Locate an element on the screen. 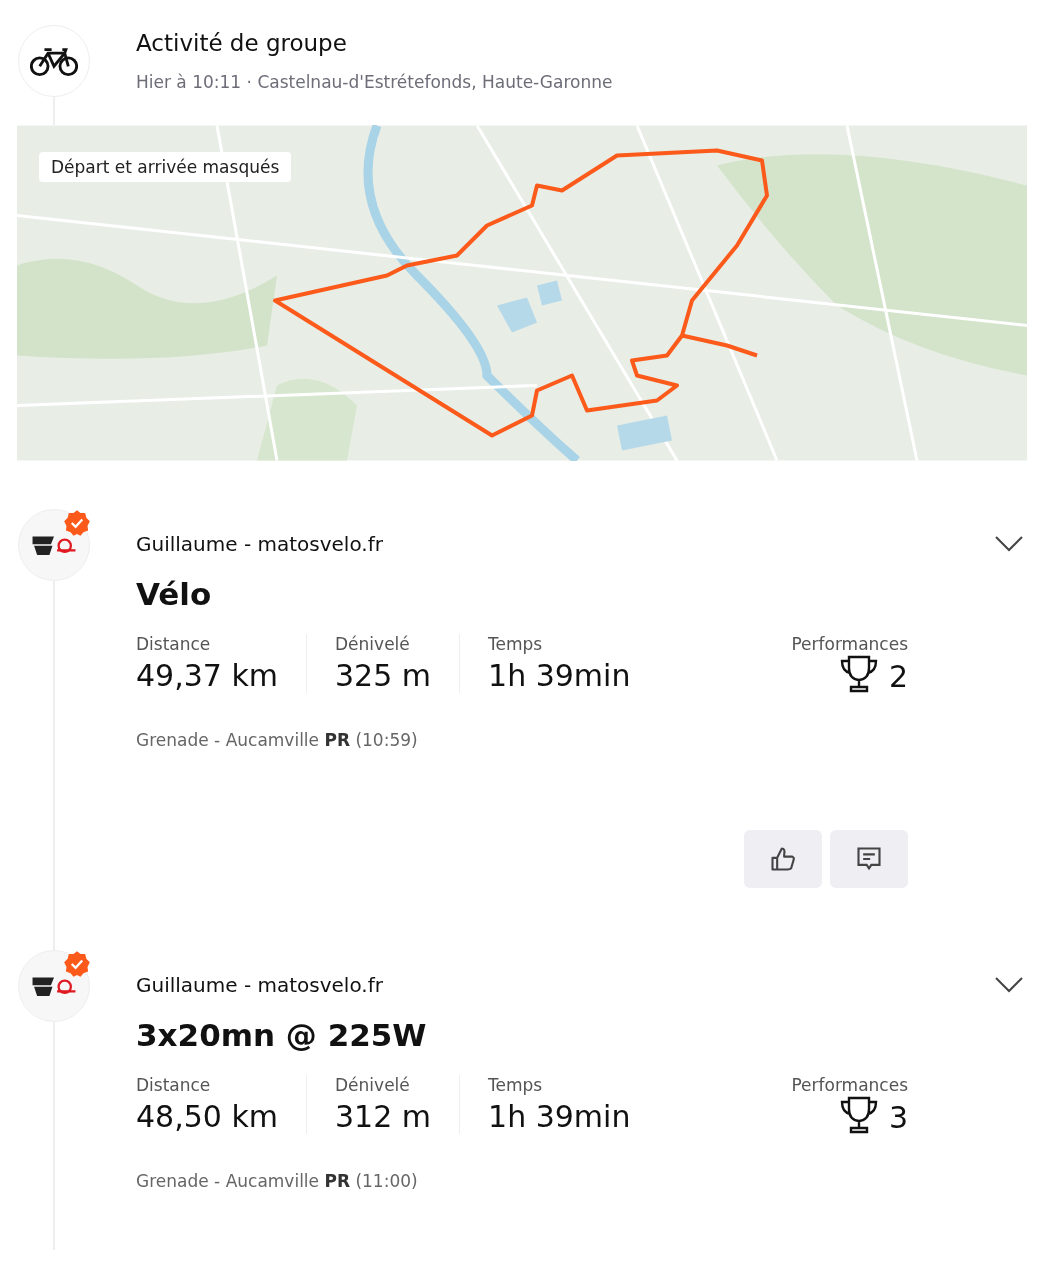 The width and height of the screenshot is (1063, 1280). group-title: Activité de groupe is located at coordinates (242, 43).